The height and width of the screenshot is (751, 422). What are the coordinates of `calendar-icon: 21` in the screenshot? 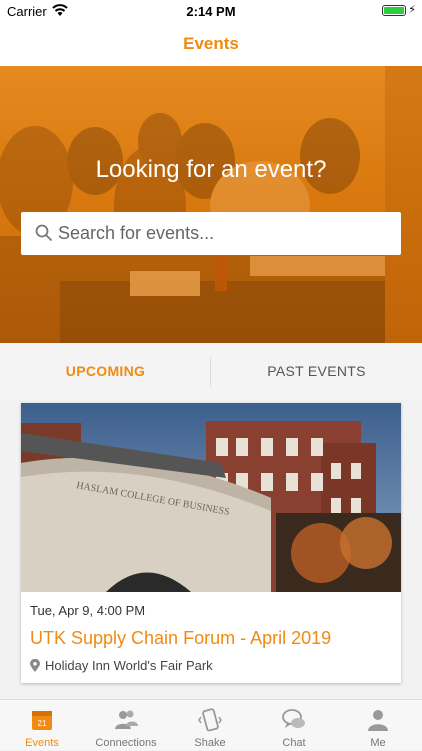 It's located at (42, 720).